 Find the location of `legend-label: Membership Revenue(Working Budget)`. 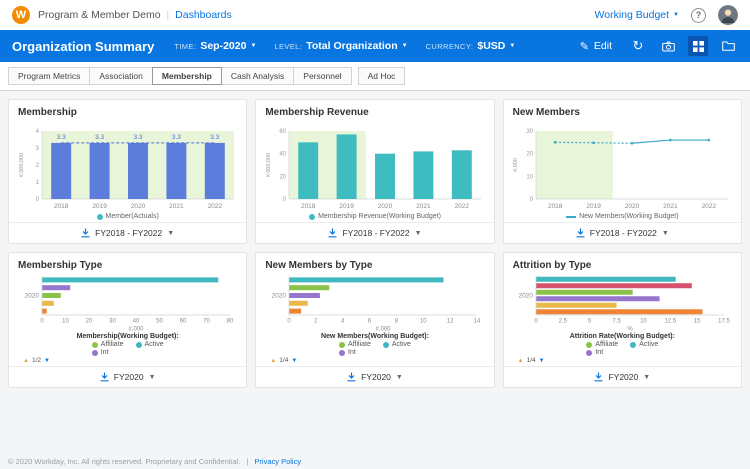

legend-label: Membership Revenue(Working Budget) is located at coordinates (379, 216).